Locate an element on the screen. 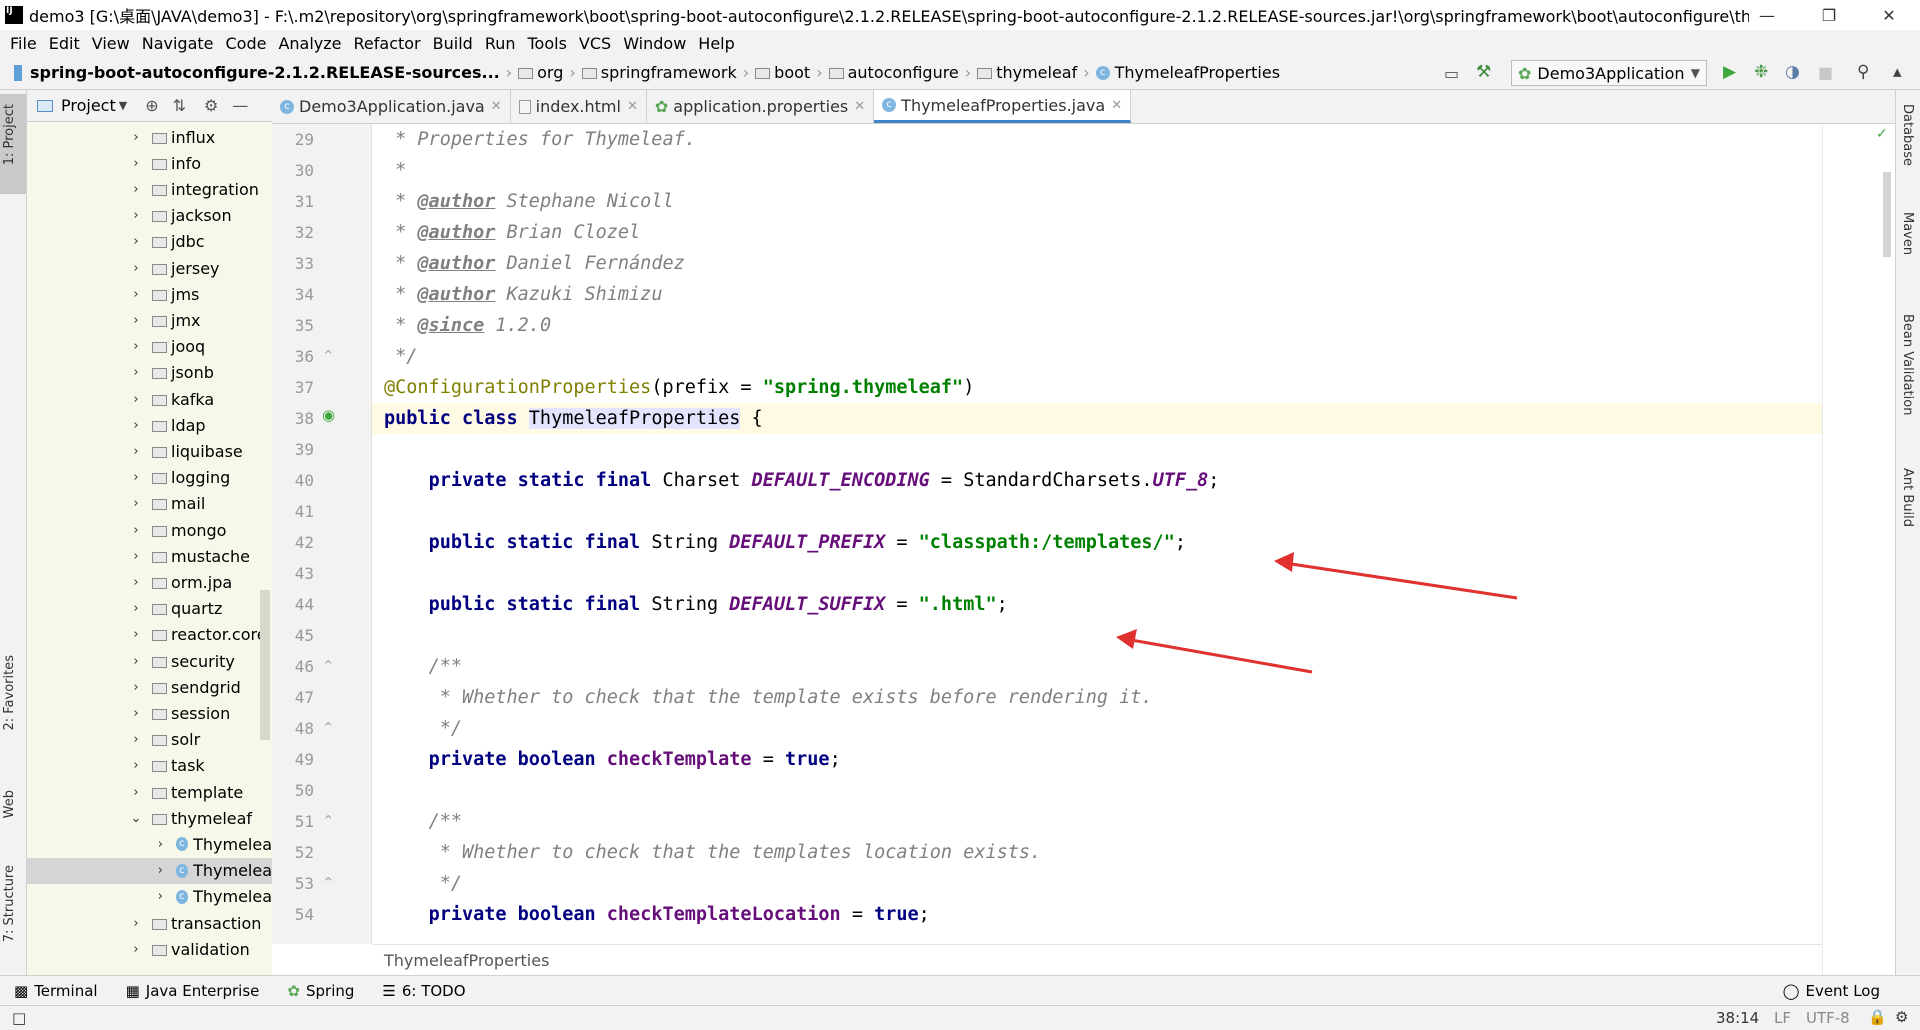  tool-windows-toggle-icon: □ is located at coordinates (19, 1018).